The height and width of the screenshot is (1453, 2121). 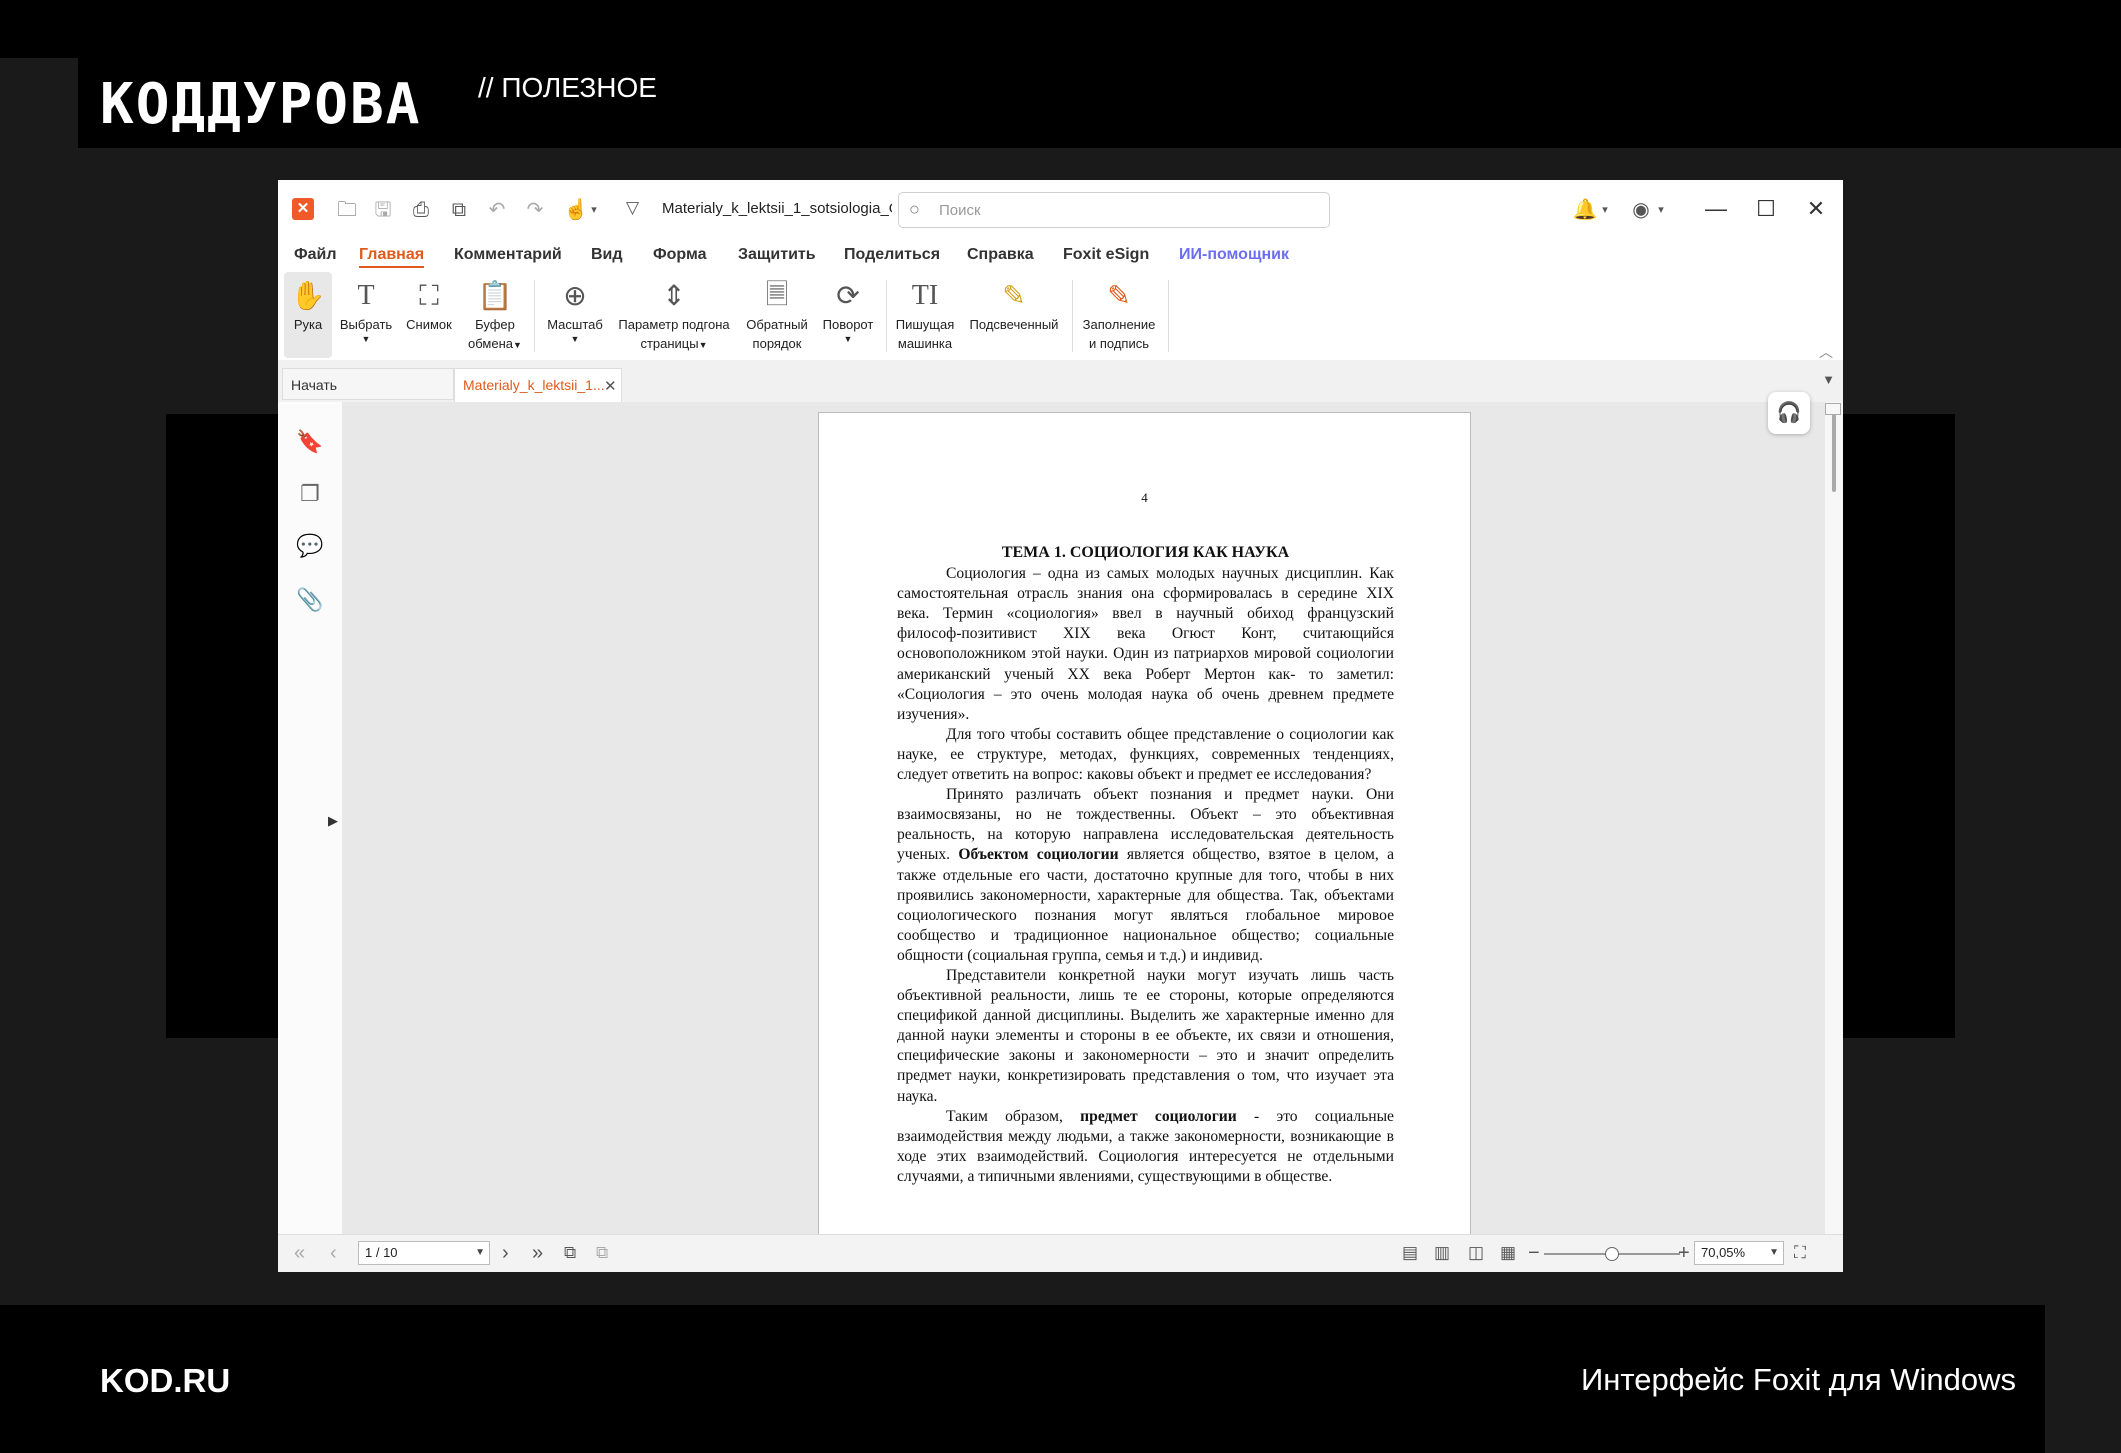 What do you see at coordinates (1828, 379) in the screenshot?
I see `tab-list-dropdown-icon: ▼` at bounding box center [1828, 379].